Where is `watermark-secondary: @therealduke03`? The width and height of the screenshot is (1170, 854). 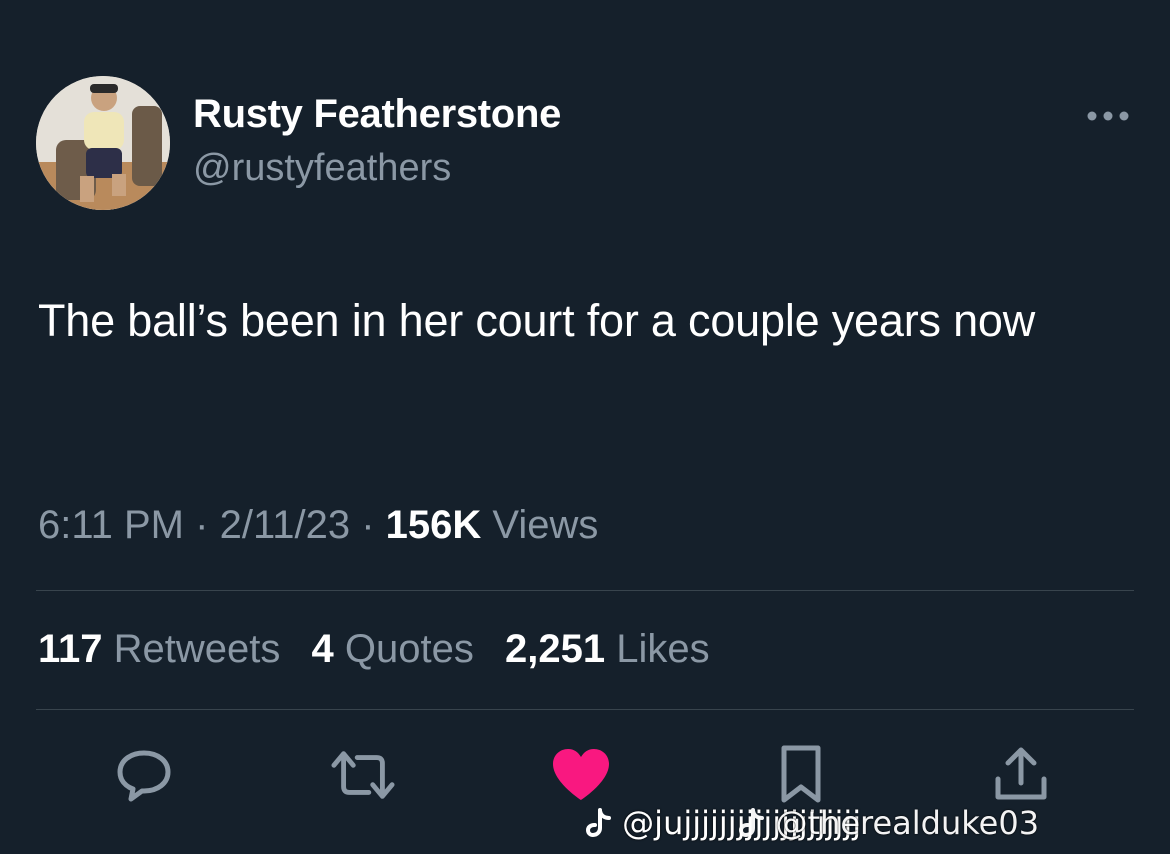 watermark-secondary: @therealduke03 is located at coordinates (907, 823).